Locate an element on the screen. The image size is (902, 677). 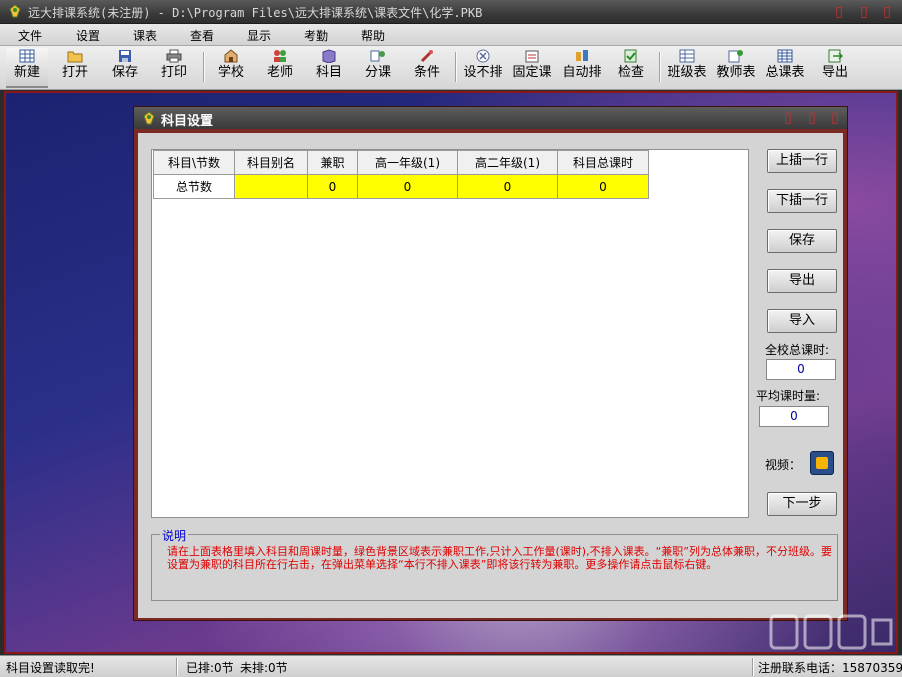
table-row: 总节数 0 0 0 0 is located at coordinates (401, 186).